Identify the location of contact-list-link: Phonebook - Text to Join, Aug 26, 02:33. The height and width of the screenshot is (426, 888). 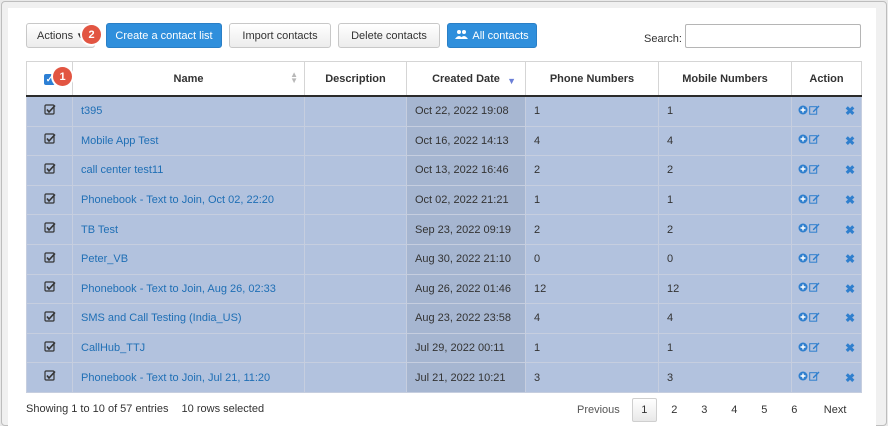
(178, 289).